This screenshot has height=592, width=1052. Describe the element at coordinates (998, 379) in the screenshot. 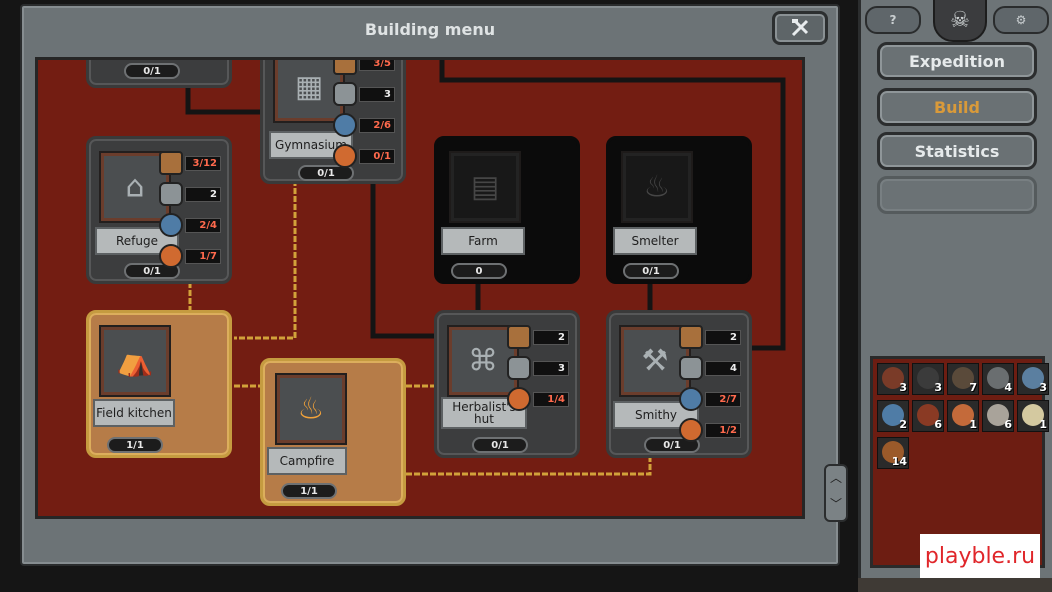

I see `inventory-slot: 4` at that location.